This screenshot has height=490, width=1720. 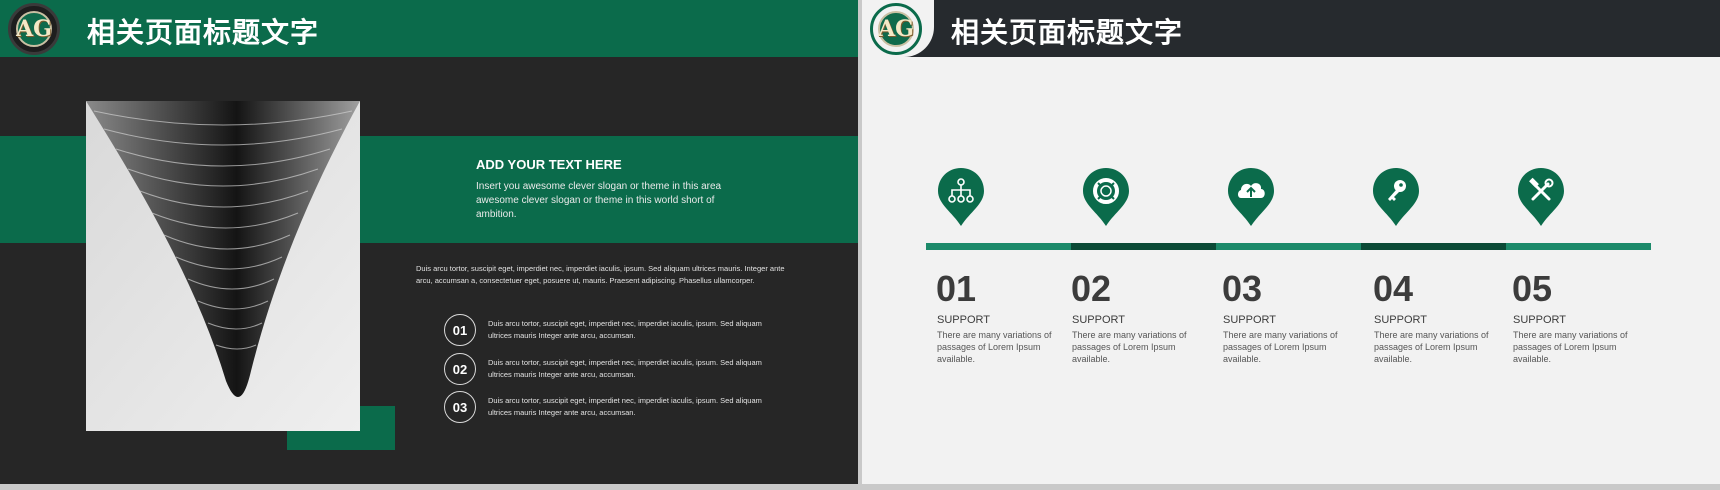 I want to click on number-badge: 03, so click(x=460, y=407).